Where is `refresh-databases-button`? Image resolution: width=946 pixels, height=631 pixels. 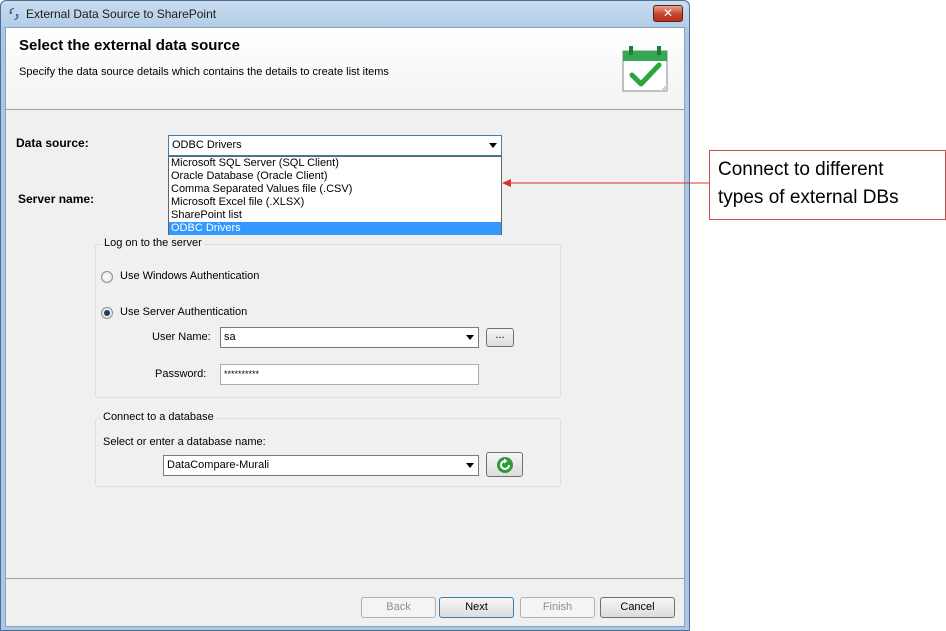
refresh-databases-button is located at coordinates (504, 464).